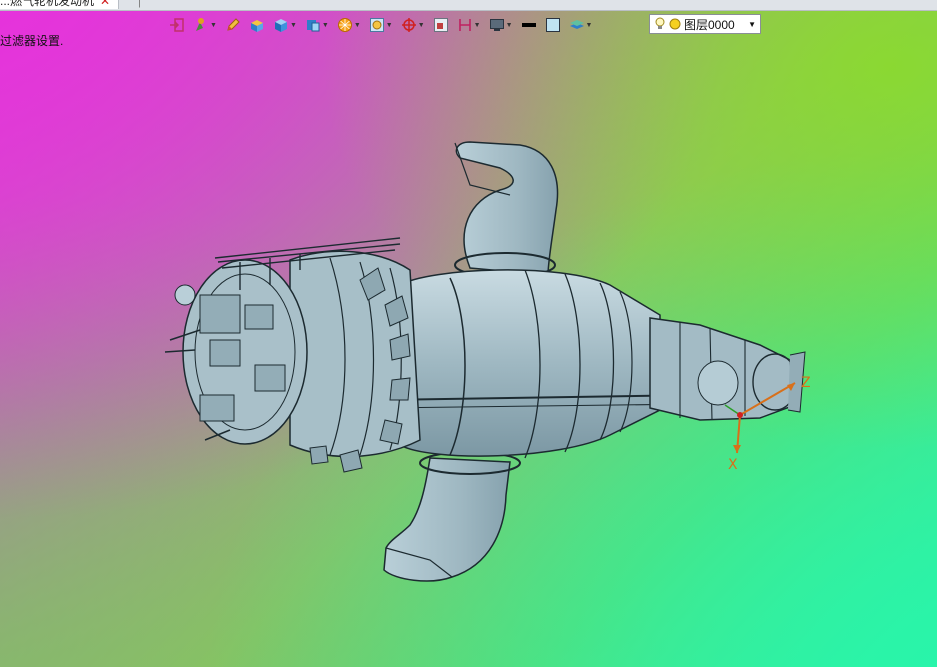 This screenshot has width=937, height=667. Describe the element at coordinates (740, 415) in the screenshot. I see `origin-point` at that location.